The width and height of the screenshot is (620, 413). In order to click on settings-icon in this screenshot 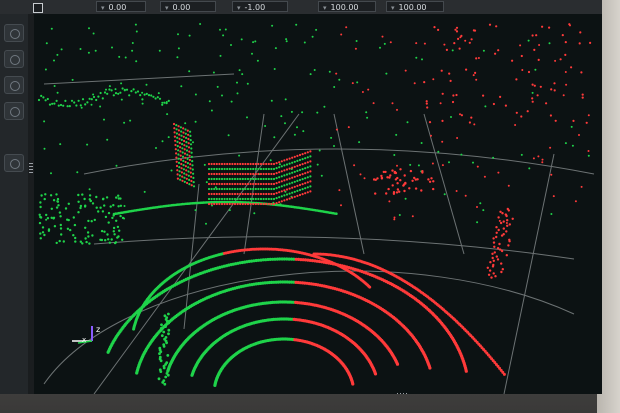, I will do `click(14, 163)`.